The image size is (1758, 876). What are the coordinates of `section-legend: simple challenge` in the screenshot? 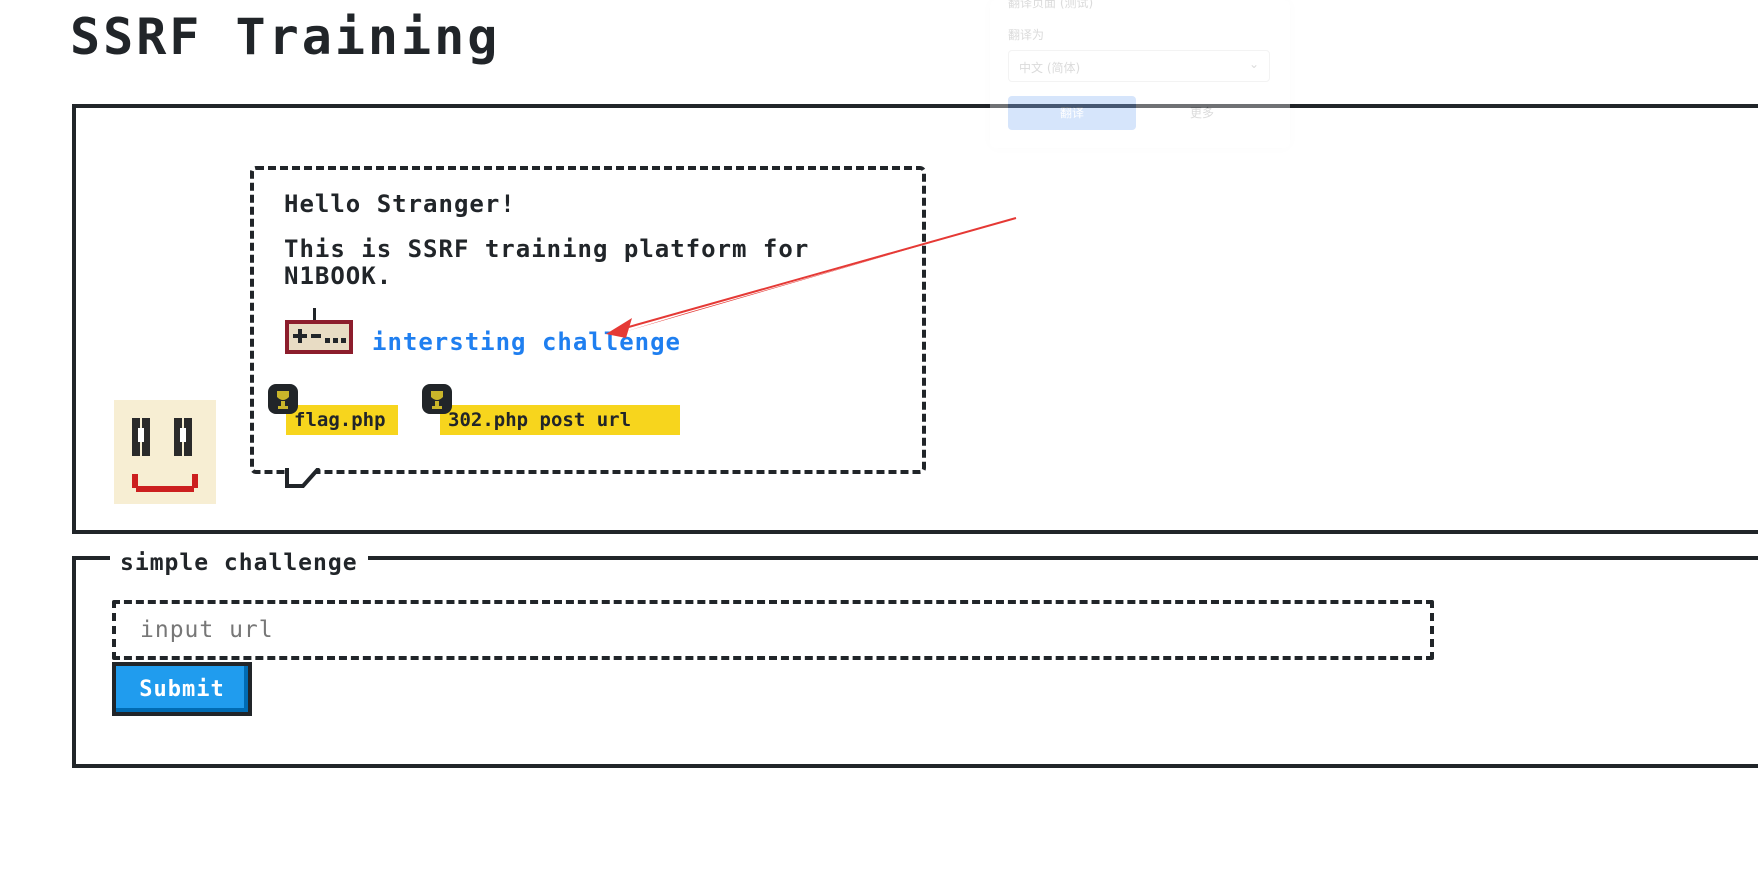 It's located at (239, 563).